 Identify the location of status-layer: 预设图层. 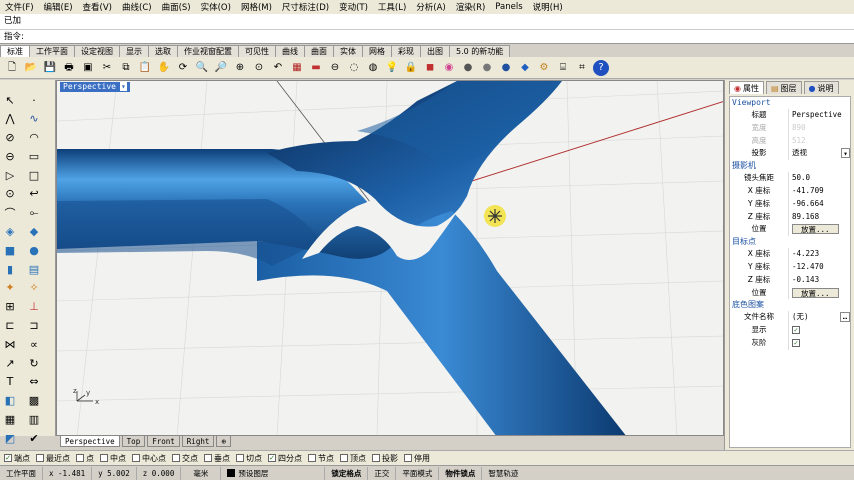
(273, 473).